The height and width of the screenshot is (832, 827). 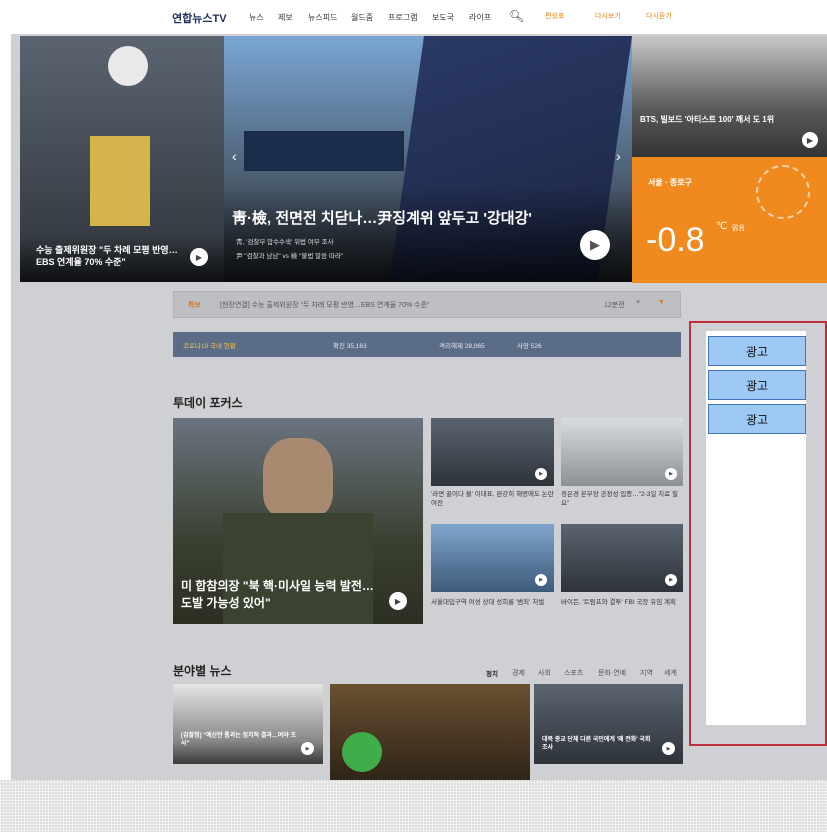 I want to click on hero-main-title: 靑·檢, 전면전 치닫나…尹징계위 앞두고 '강대강', so click(x=382, y=218).